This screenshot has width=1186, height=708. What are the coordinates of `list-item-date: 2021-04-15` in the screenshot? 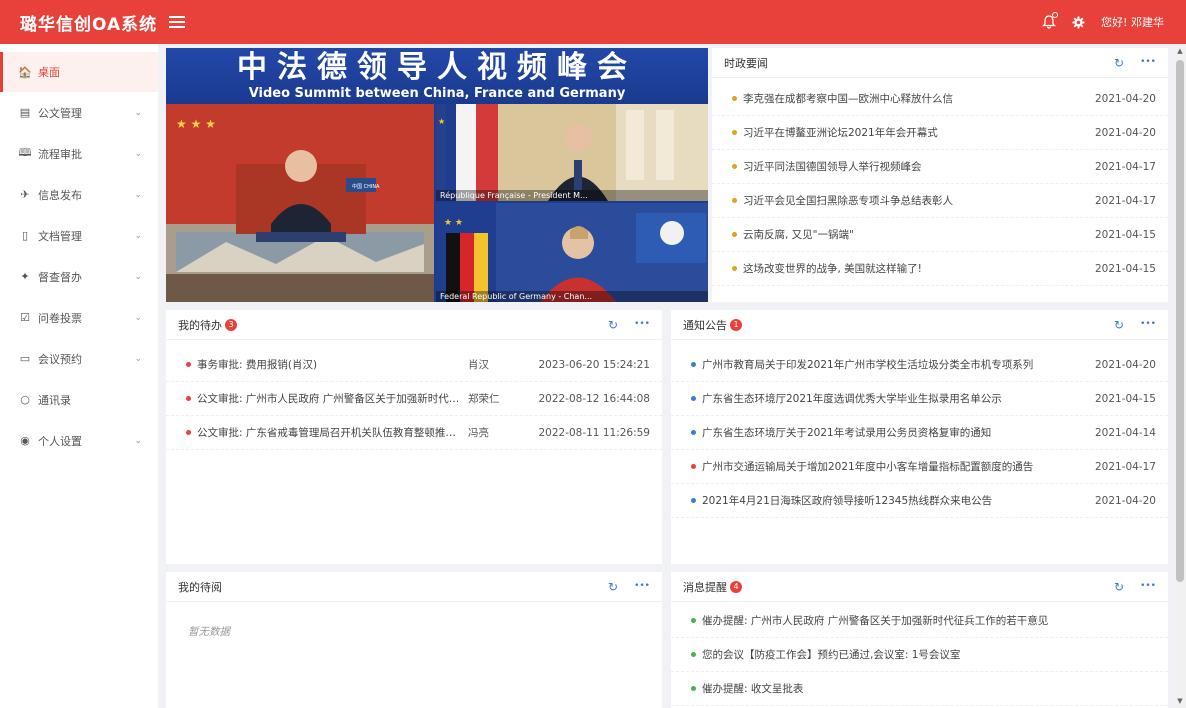 It's located at (1125, 398).